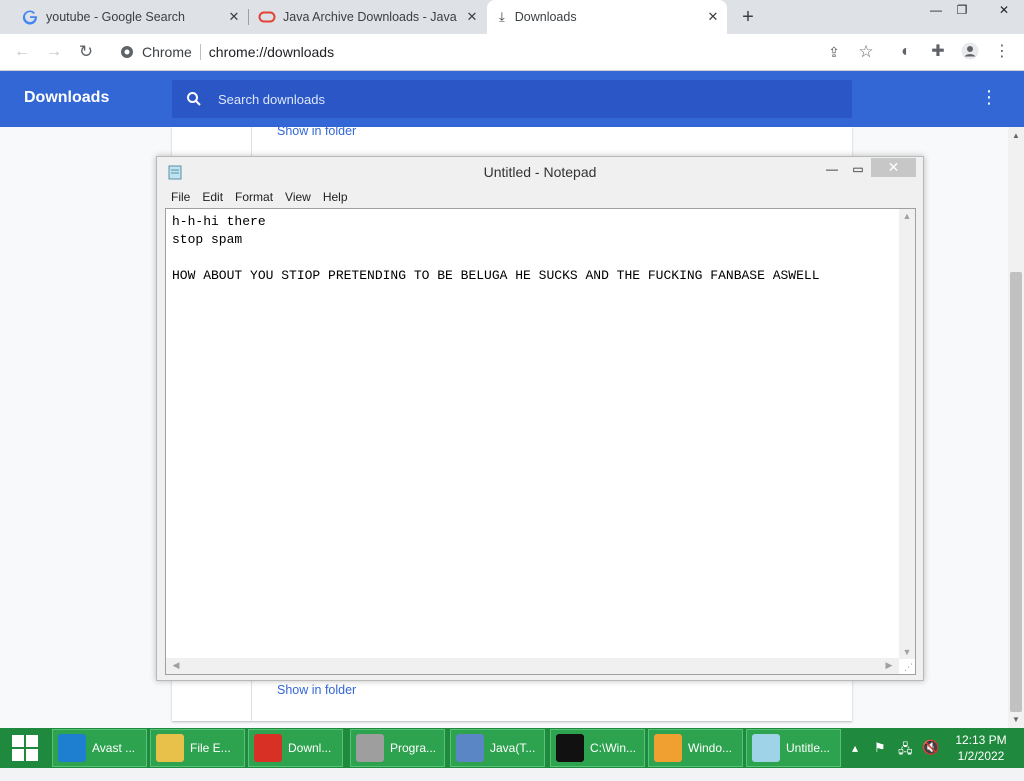  What do you see at coordinates (370, 748) in the screenshot?
I see `programs-icon` at bounding box center [370, 748].